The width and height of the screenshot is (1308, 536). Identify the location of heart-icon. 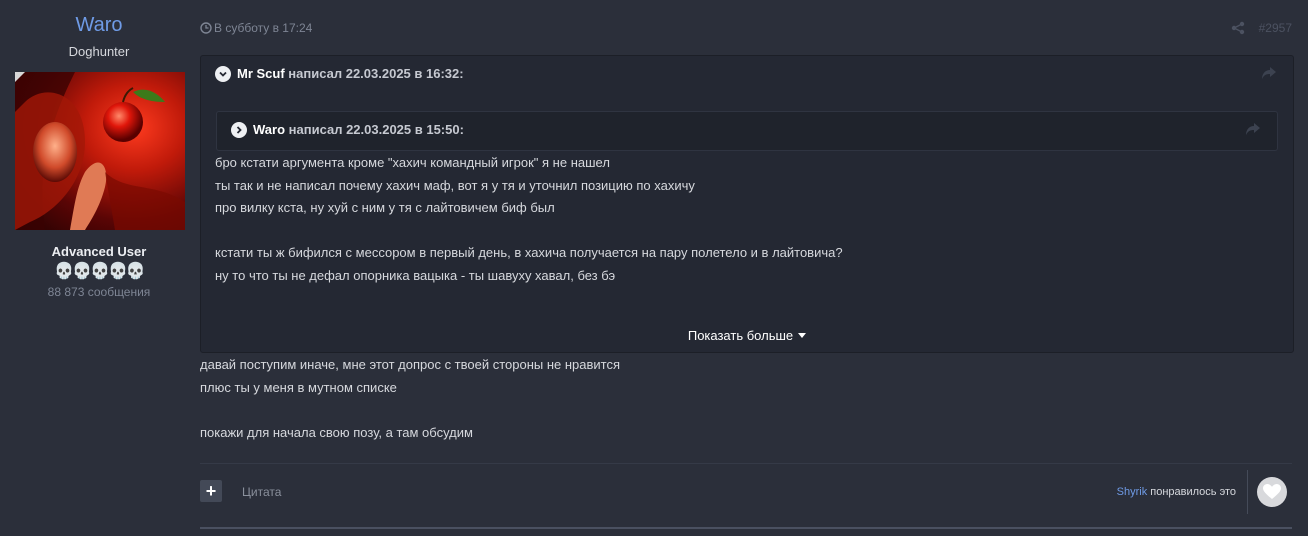
(1272, 491).